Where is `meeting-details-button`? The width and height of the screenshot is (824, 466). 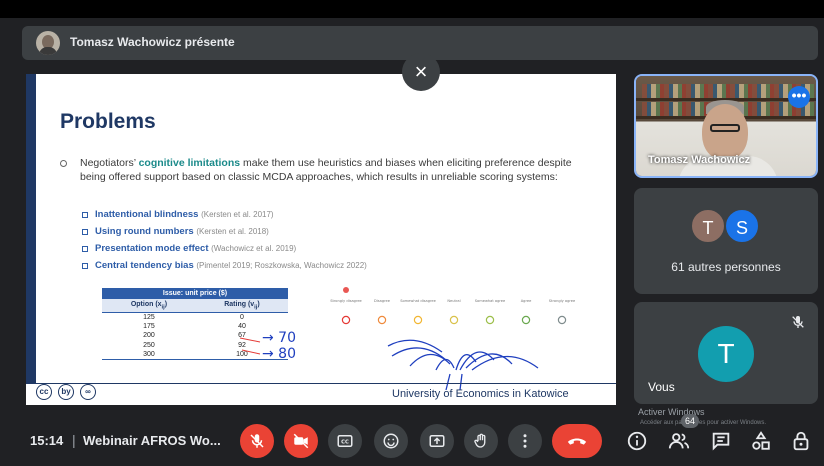 meeting-details-button is located at coordinates (637, 441).